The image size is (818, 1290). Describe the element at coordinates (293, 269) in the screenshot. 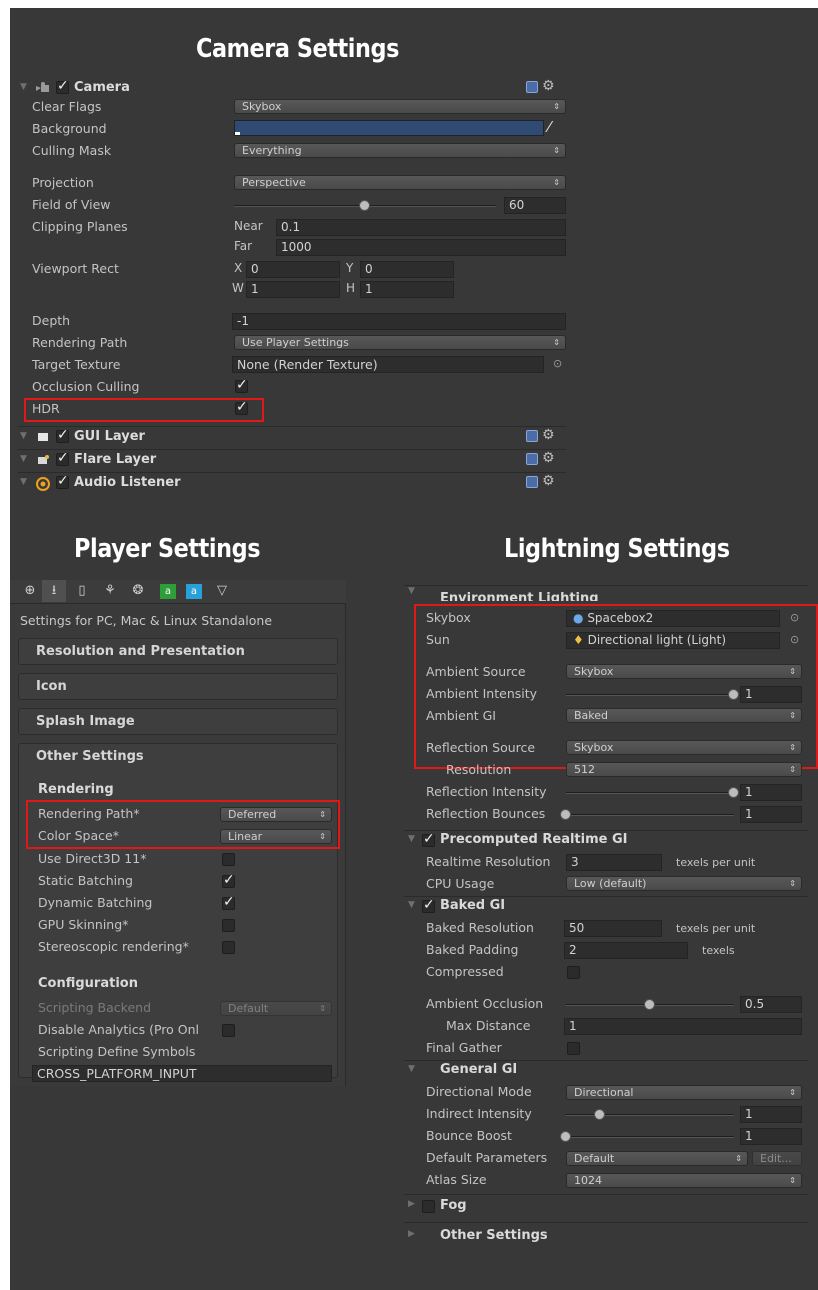

I see `viewport-x-input: 0` at that location.